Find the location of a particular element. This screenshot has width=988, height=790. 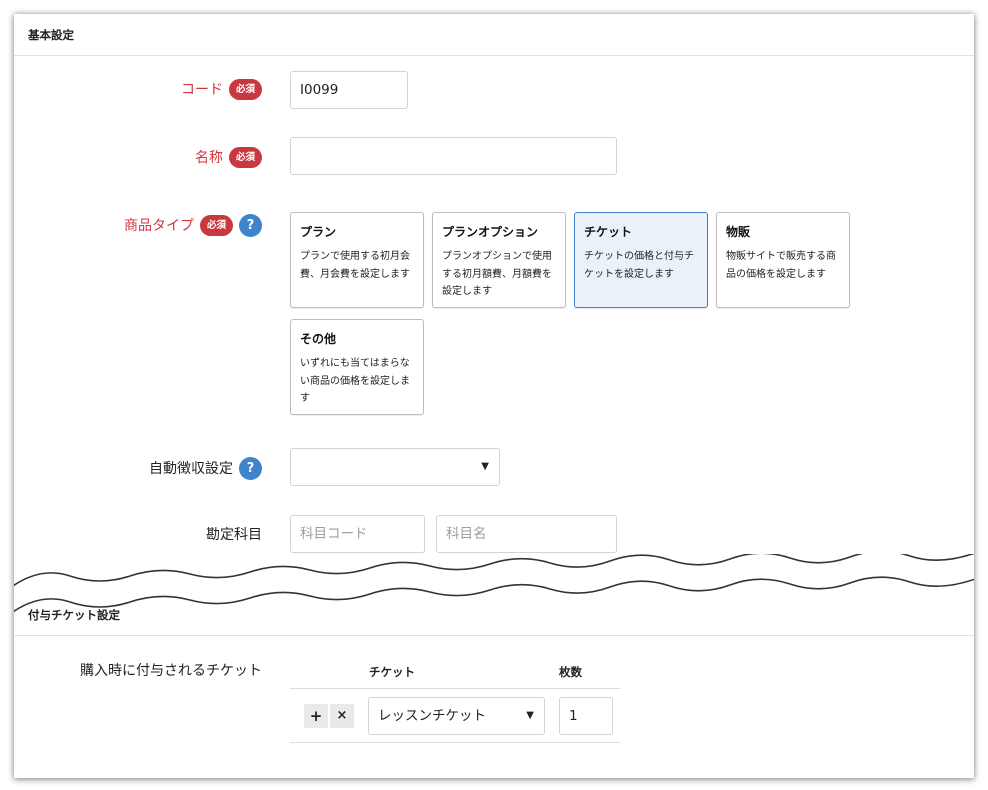

ticket-settings-header: 付与チケット設定 is located at coordinates (494, 615).